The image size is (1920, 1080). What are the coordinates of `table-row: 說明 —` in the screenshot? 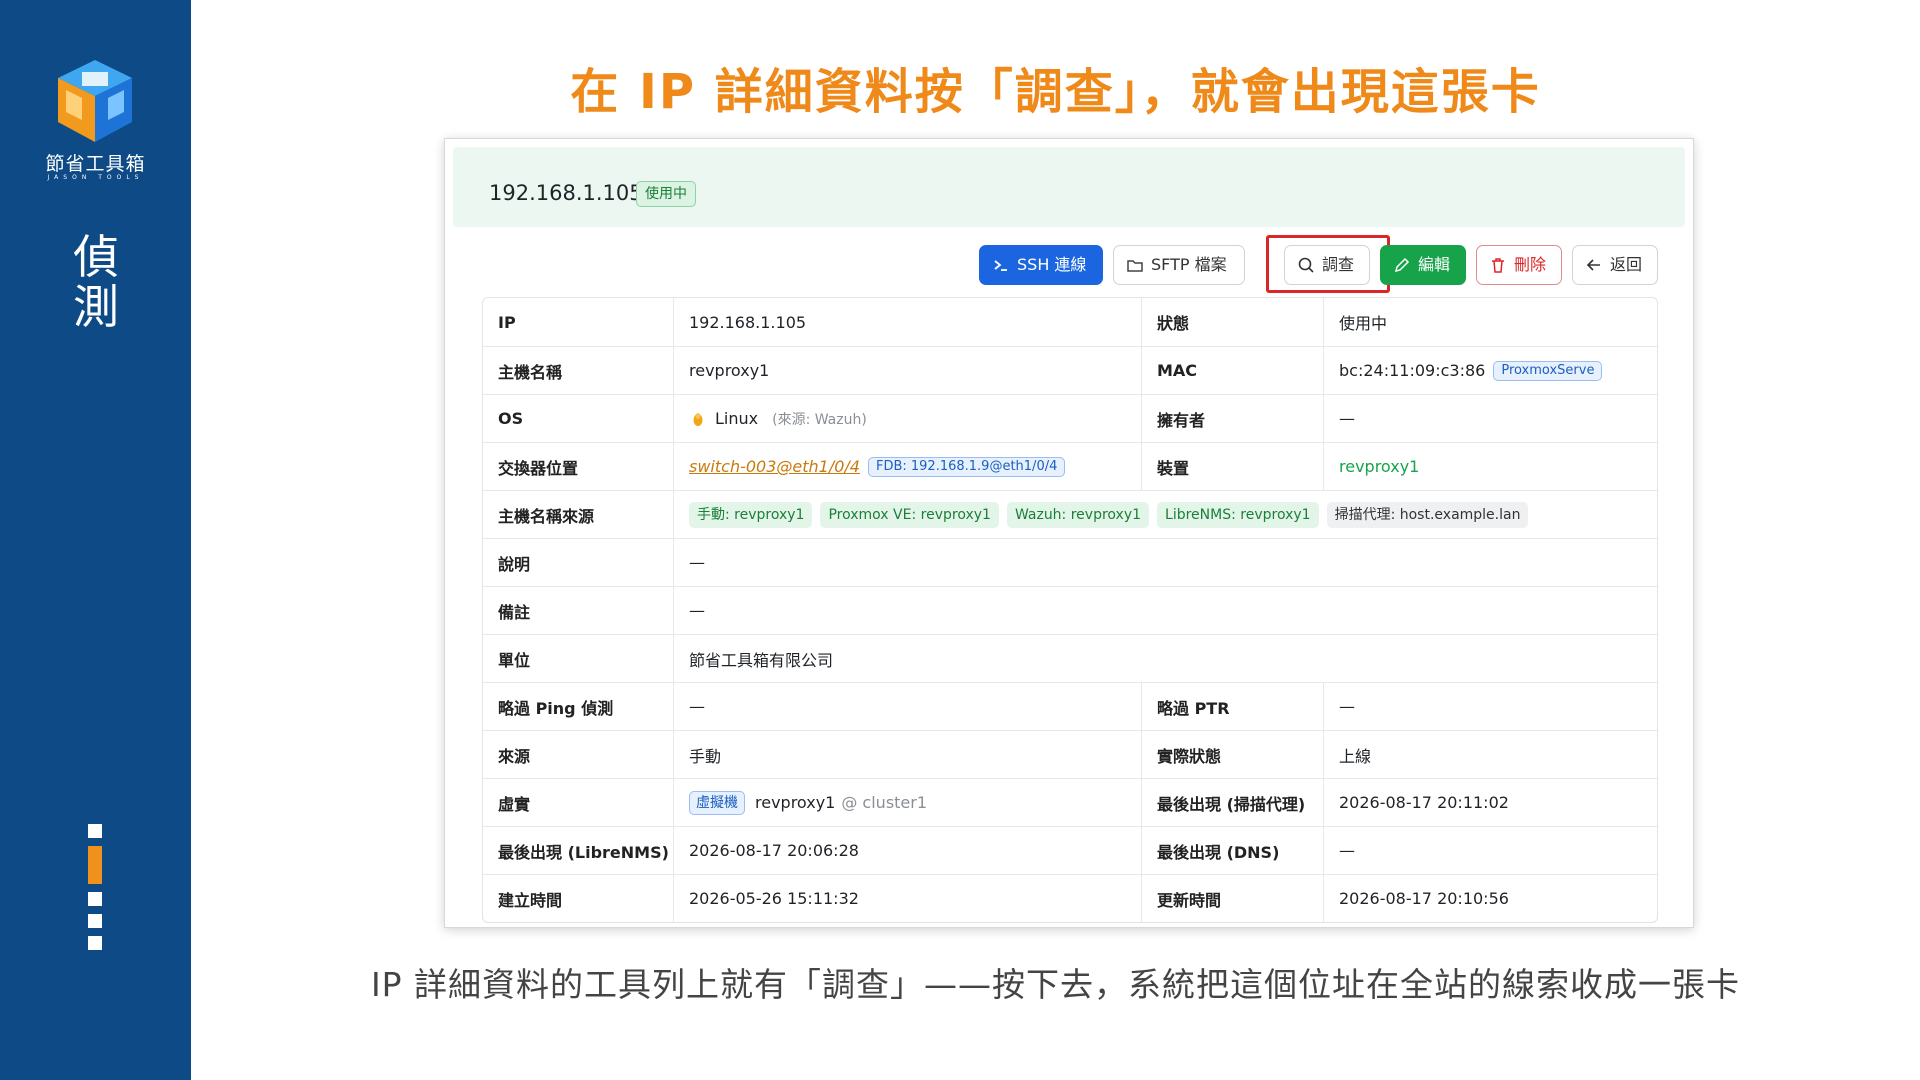 It's located at (1070, 562).